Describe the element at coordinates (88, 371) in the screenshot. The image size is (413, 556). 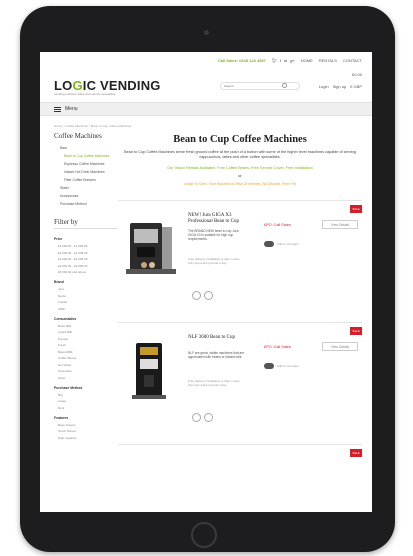
I see `filter-option: Chocolate` at that location.